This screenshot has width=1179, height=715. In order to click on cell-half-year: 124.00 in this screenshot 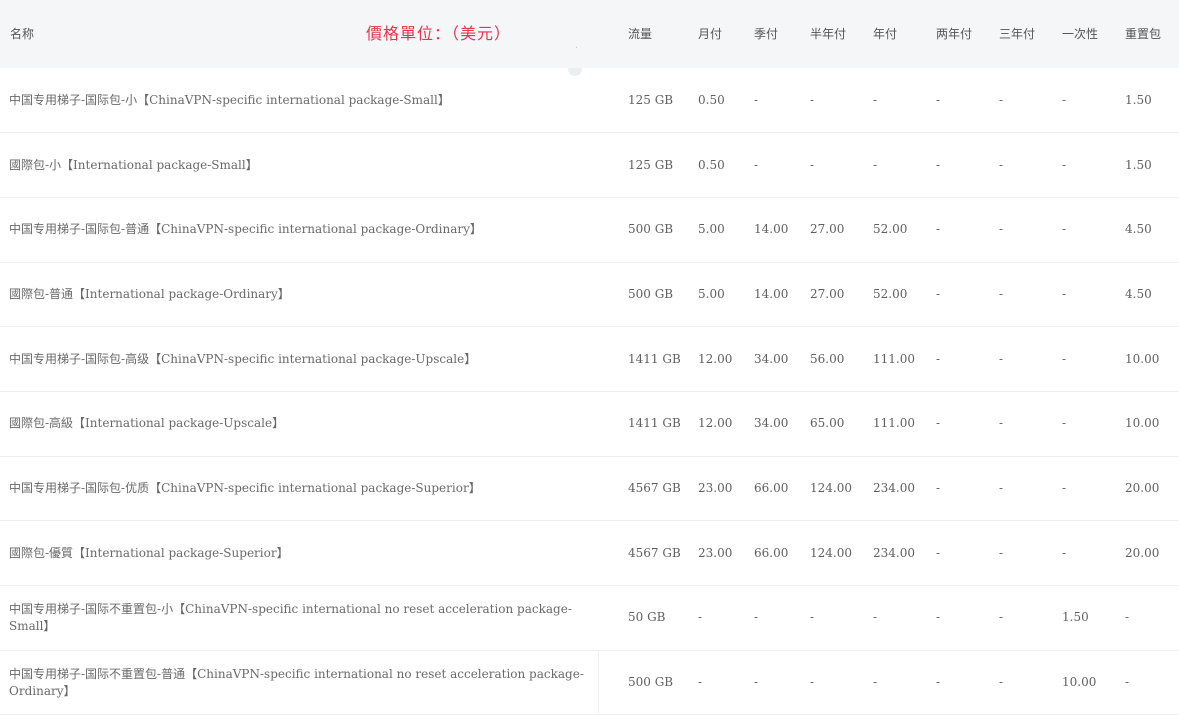, I will do `click(831, 553)`.